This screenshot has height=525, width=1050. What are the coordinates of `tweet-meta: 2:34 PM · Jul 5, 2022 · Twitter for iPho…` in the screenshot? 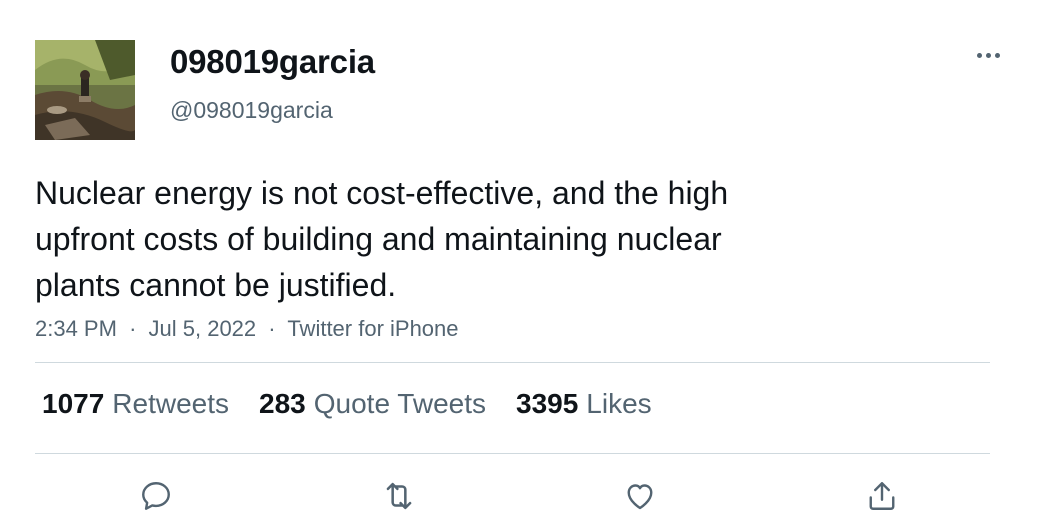 It's located at (247, 329).